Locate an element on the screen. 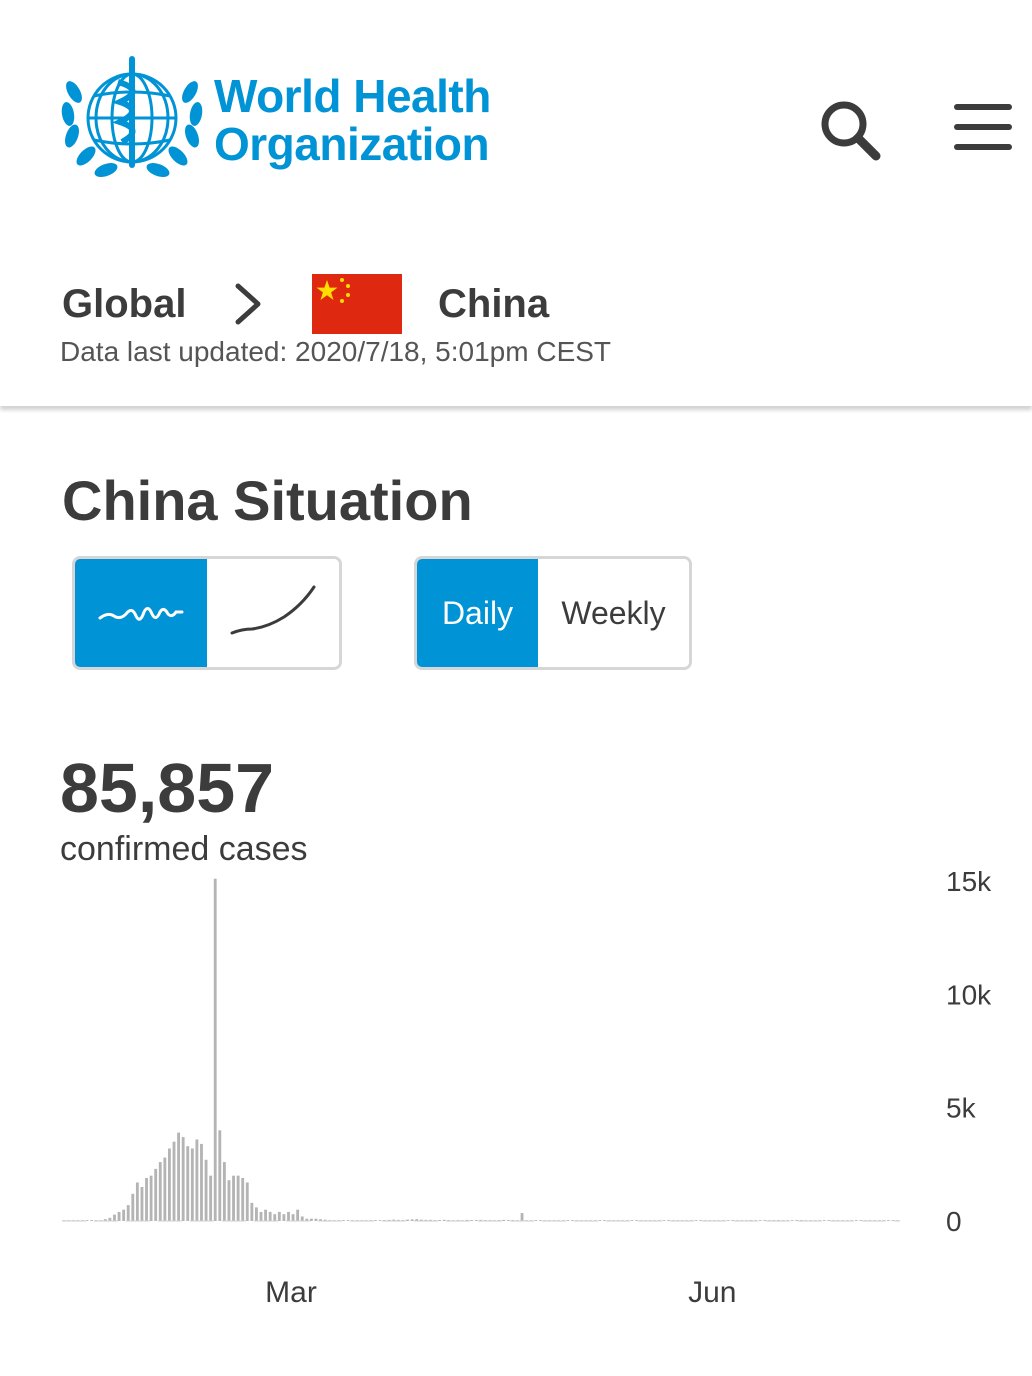 The width and height of the screenshot is (1032, 1376). logo-line1: World Health is located at coordinates (352, 96).